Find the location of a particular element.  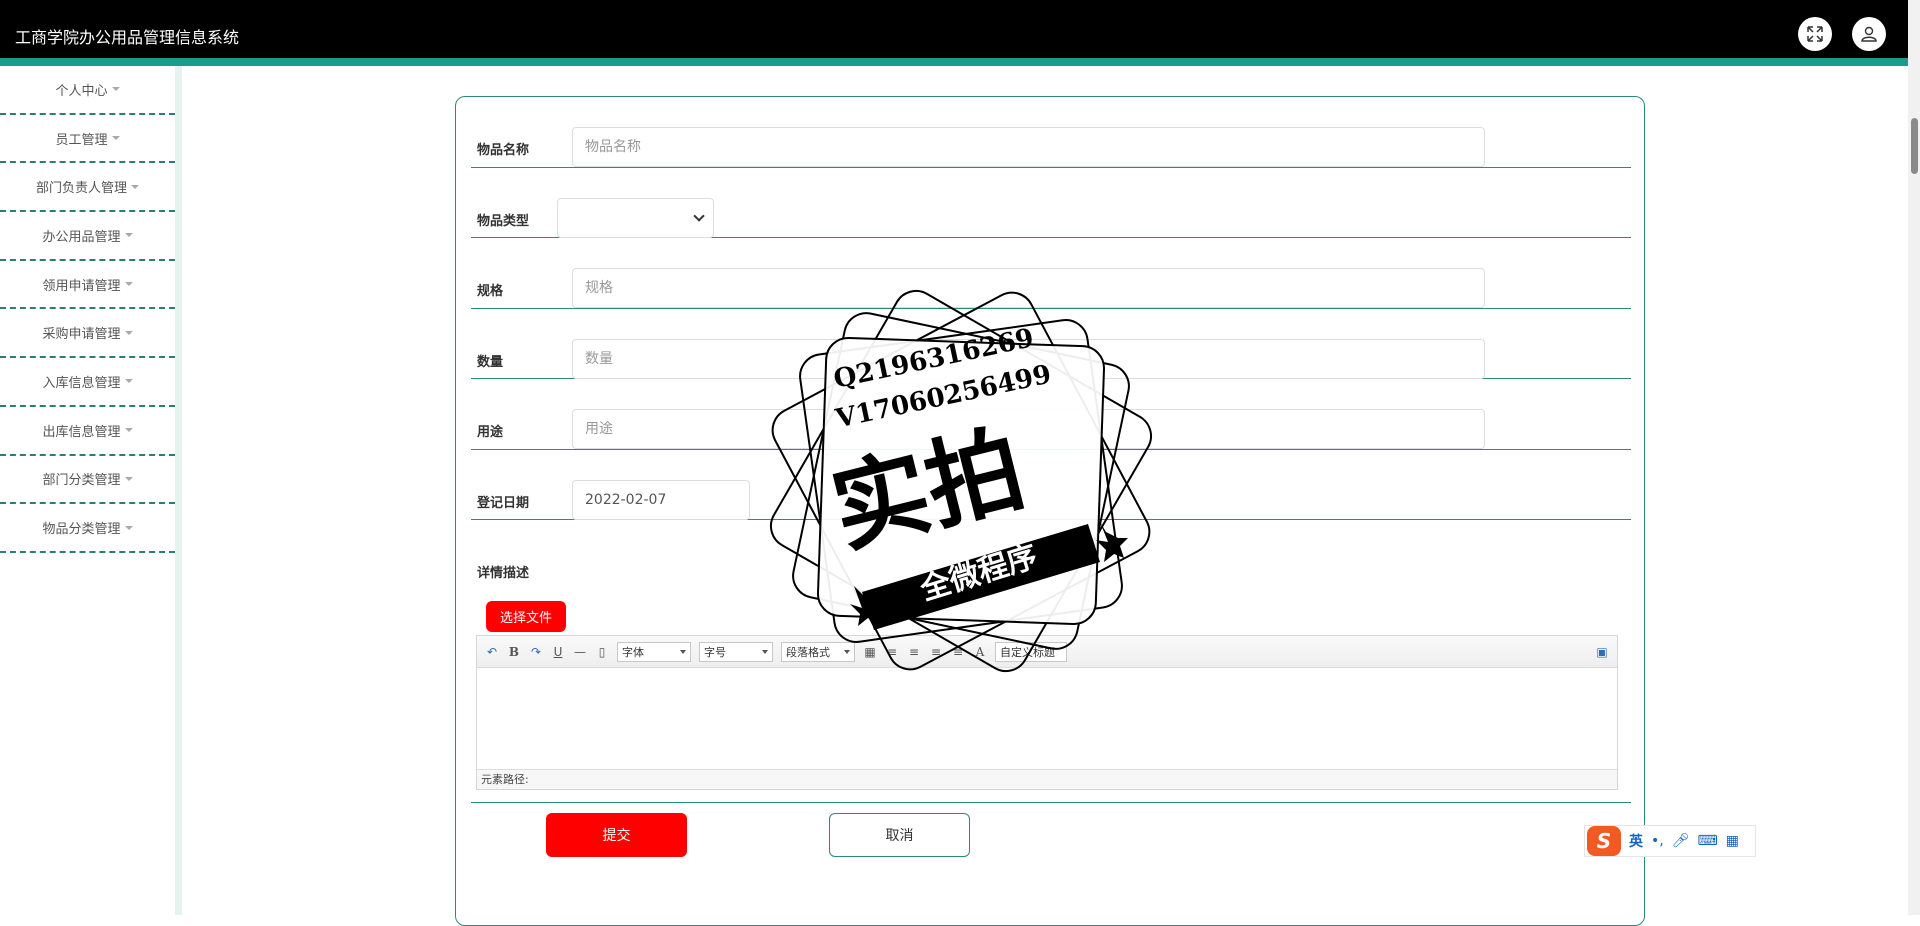

page-icon: ▯ is located at coordinates (602, 652).